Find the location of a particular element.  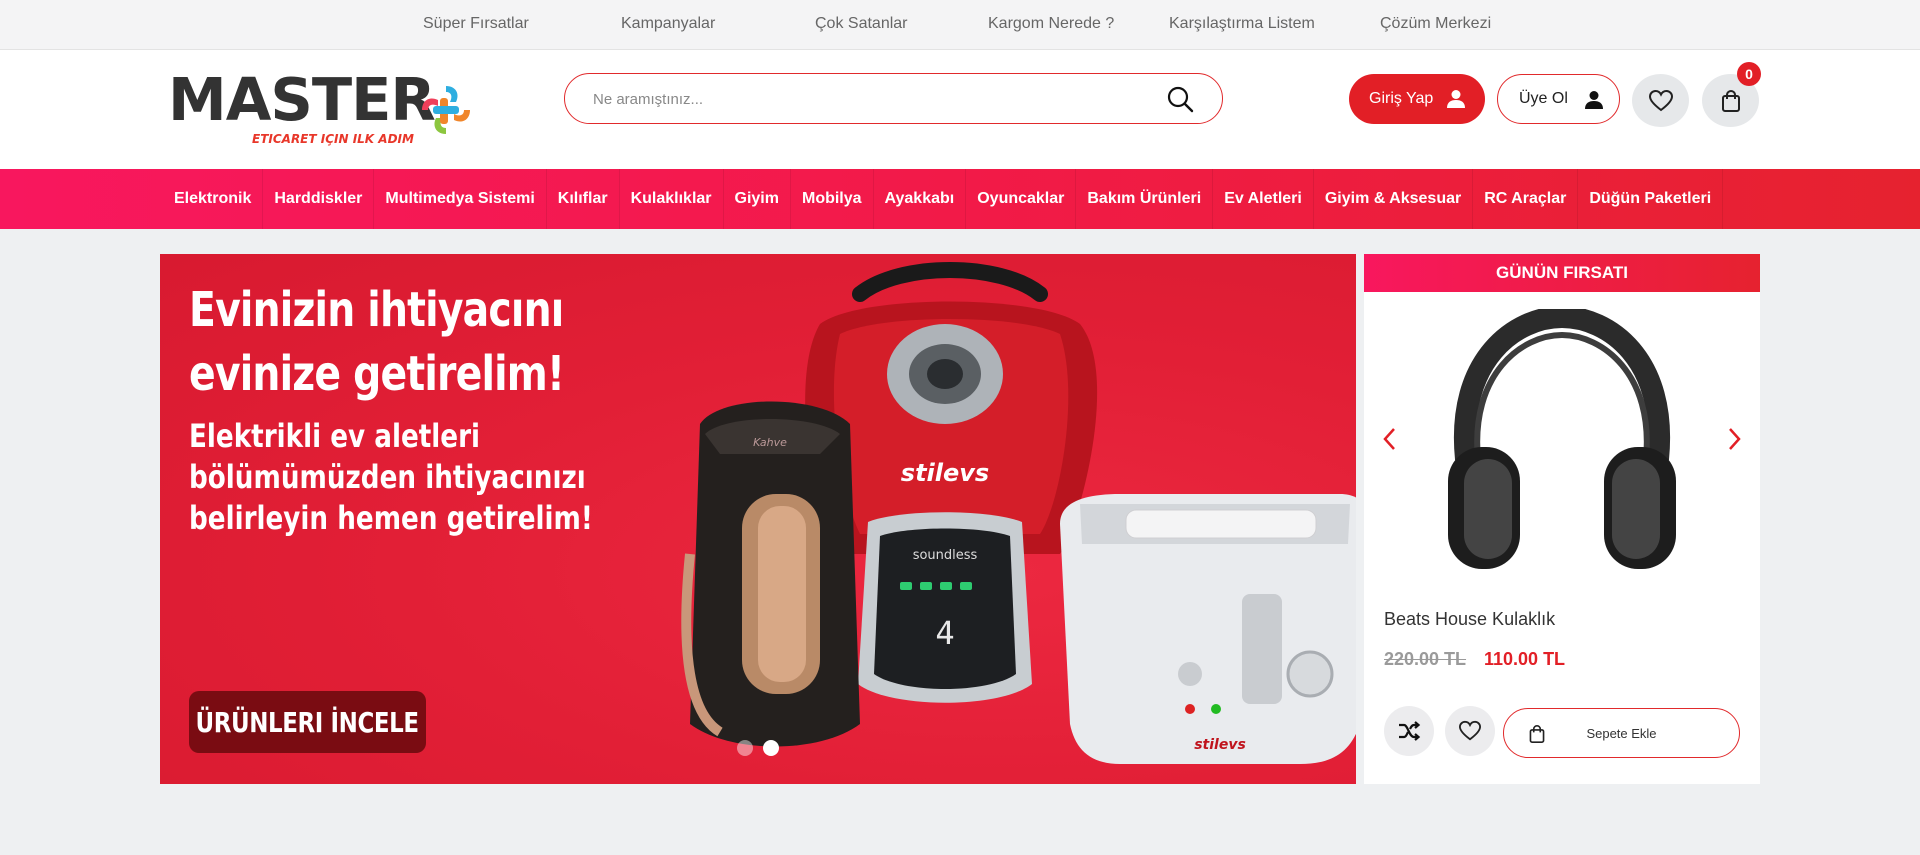

category-item: Multimedya Sistemi is located at coordinates (460, 199).